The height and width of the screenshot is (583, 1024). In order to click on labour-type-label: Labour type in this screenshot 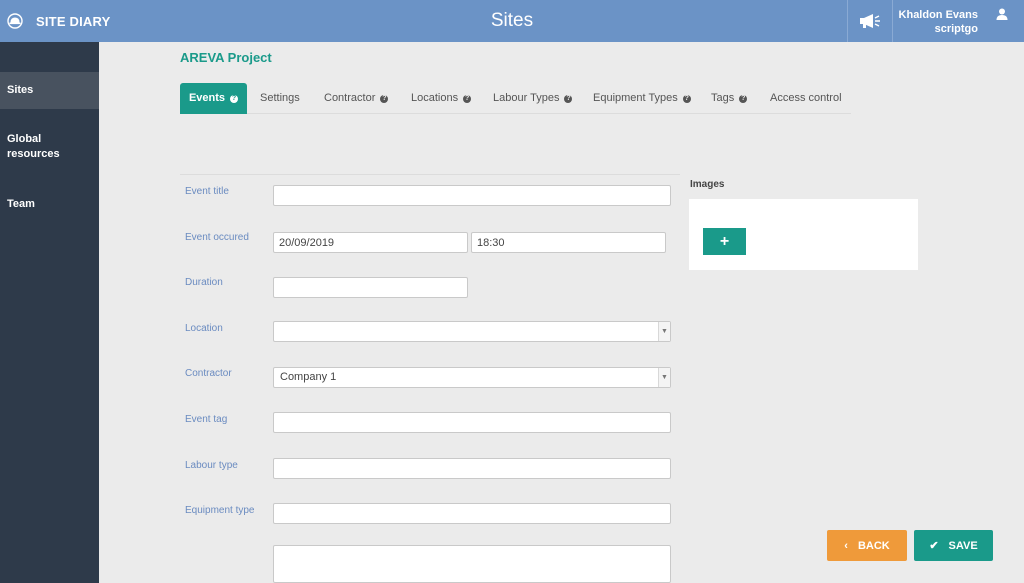, I will do `click(211, 465)`.